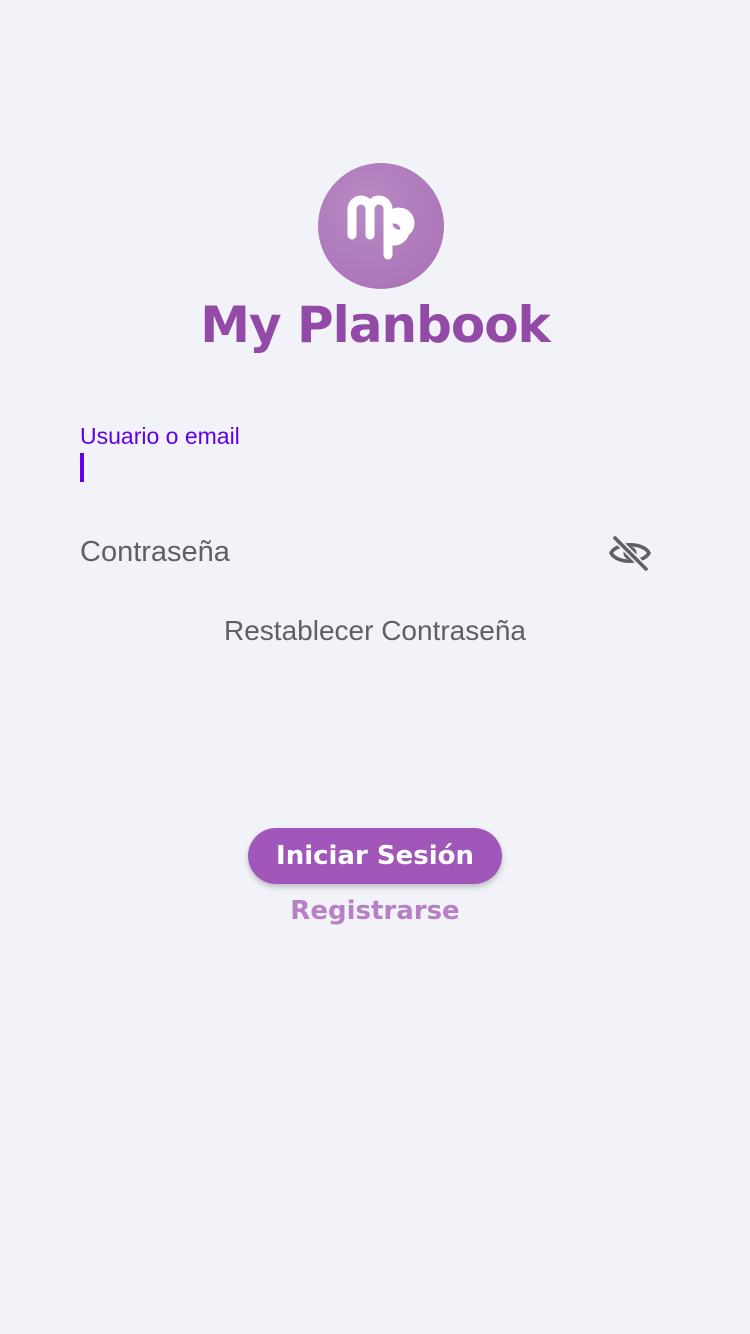  Describe the element at coordinates (160, 436) in the screenshot. I see `username-label: Usuario o email` at that location.